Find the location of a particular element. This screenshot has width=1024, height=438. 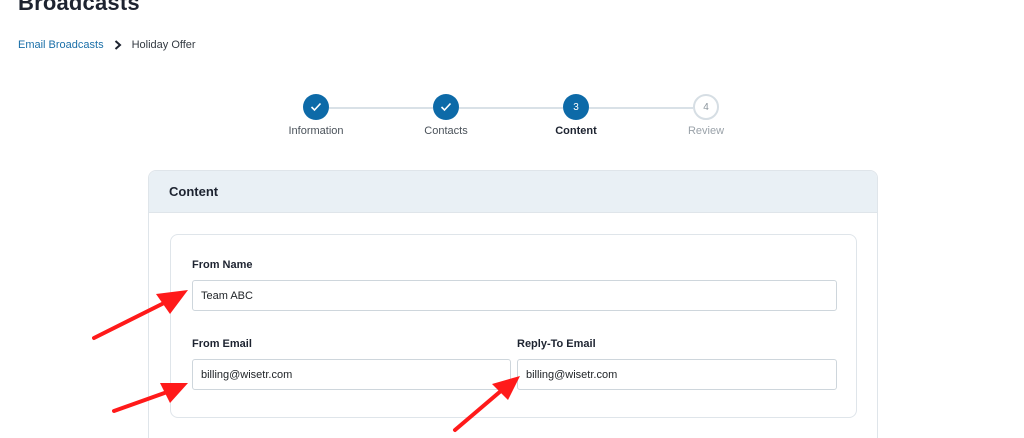

chevron-right-icon is located at coordinates (119, 45).